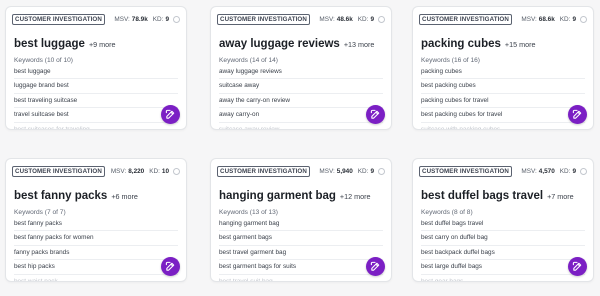 The width and height of the screenshot is (600, 296). Describe the element at coordinates (44, 60) in the screenshot. I see `keywords-header: Keywords (10 of 10)` at that location.